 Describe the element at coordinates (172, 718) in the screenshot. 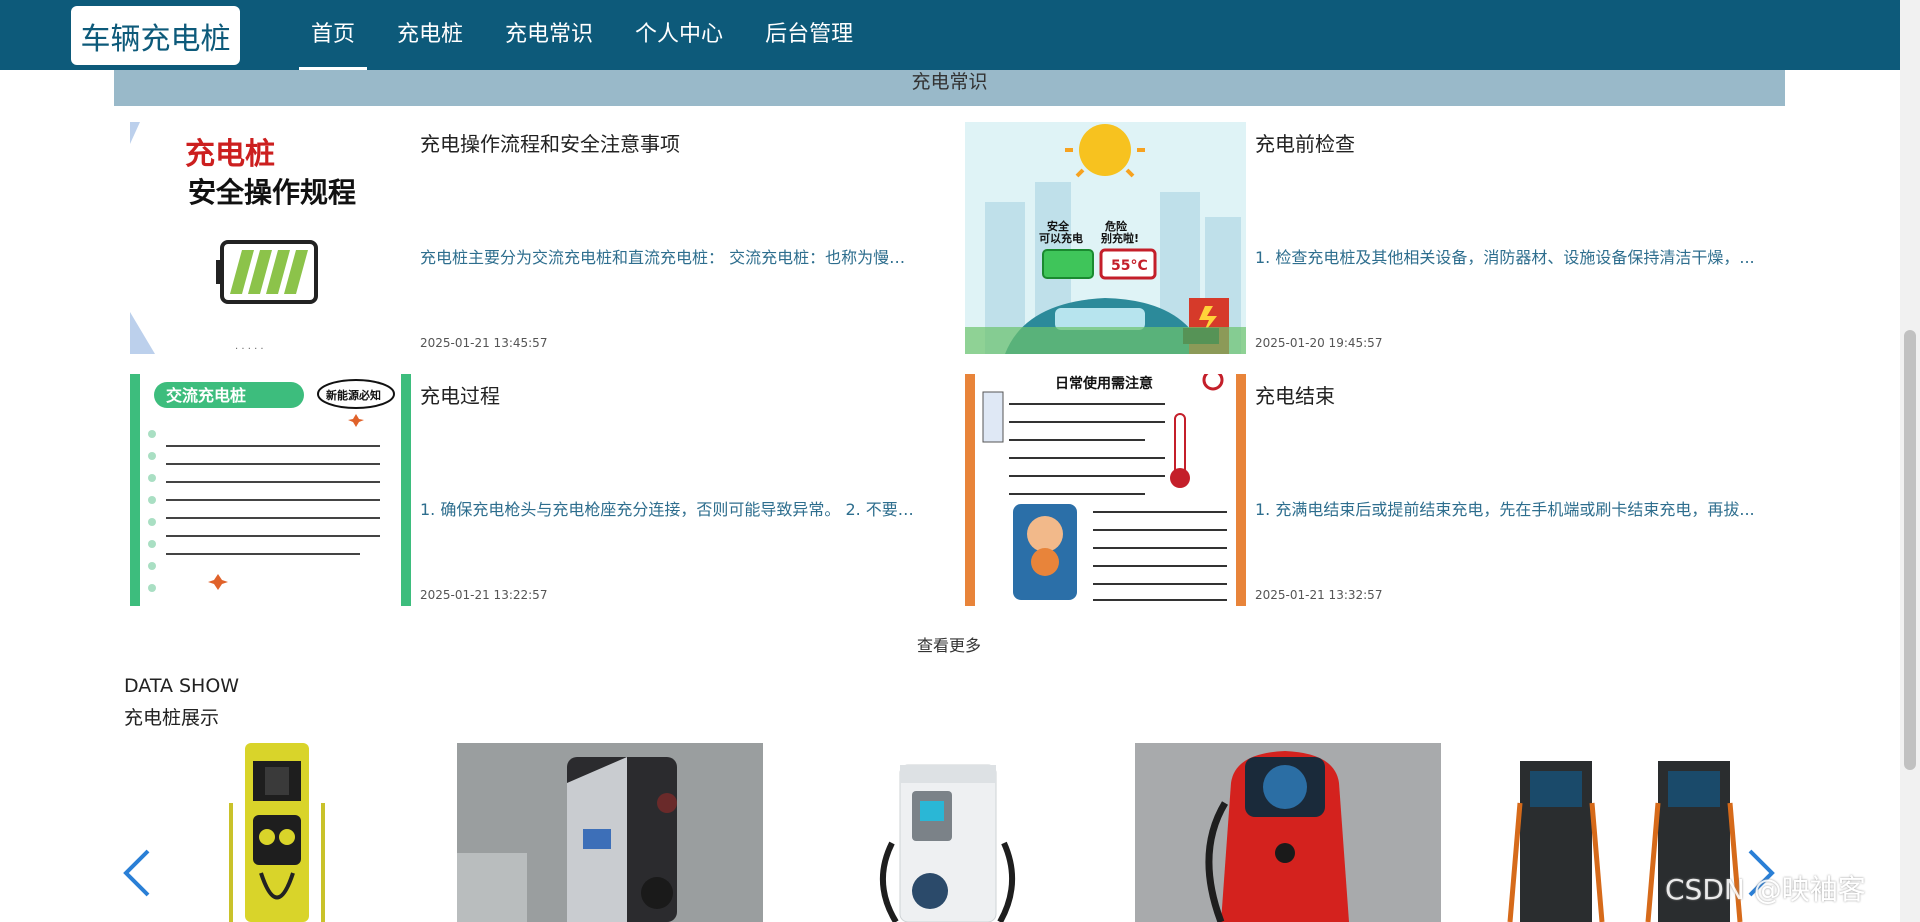

I see `data-show-subtitle: 充电桩展示` at that location.